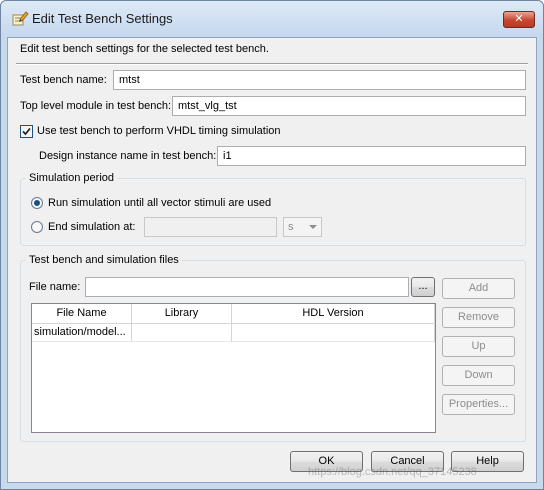 This screenshot has height=490, width=544. I want to click on file-name-label: File name:, so click(55, 287).